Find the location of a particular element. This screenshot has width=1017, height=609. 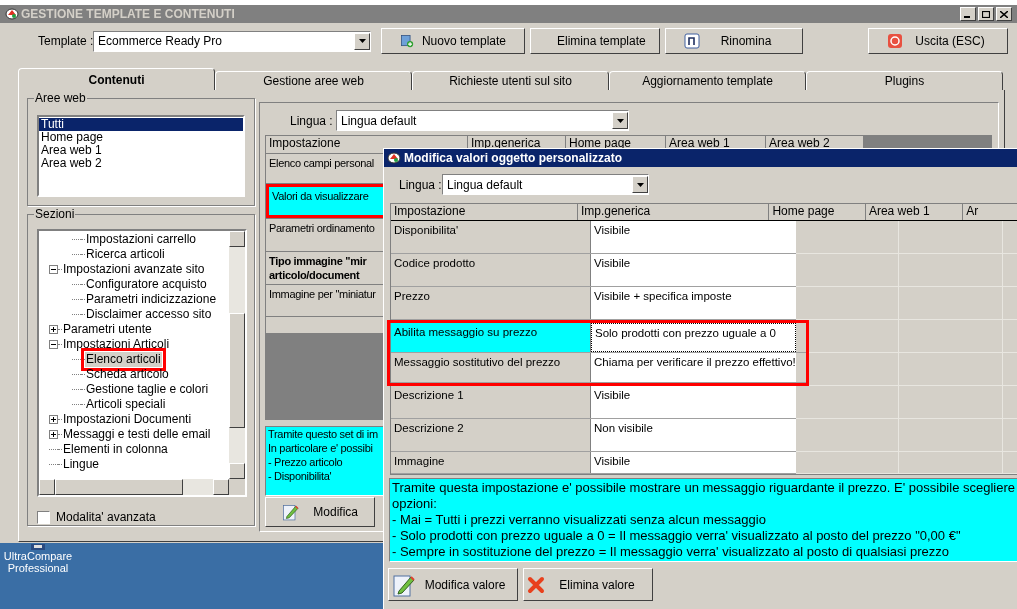

edit-button: Modifica is located at coordinates (320, 512).